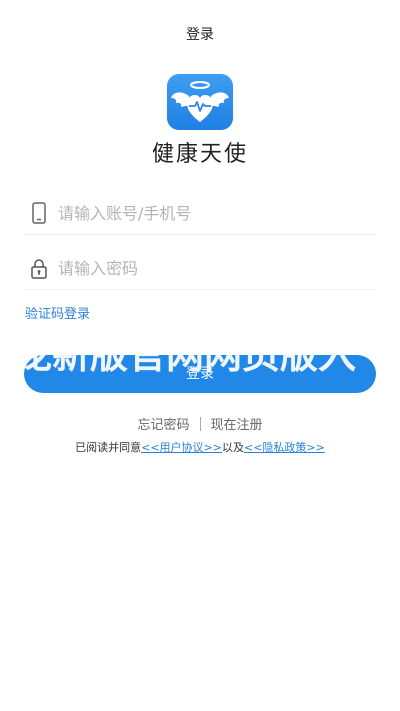  I want to click on account-links: 忘记密码 现在注册, so click(200, 423).